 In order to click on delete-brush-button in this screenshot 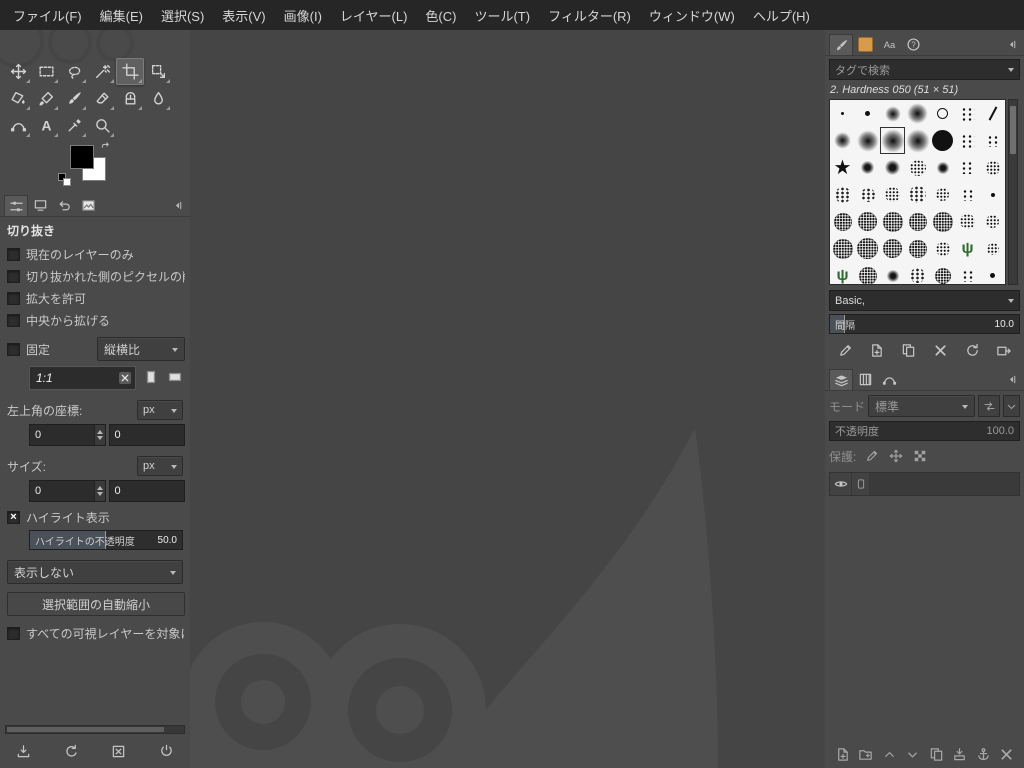, I will do `click(940, 350)`.